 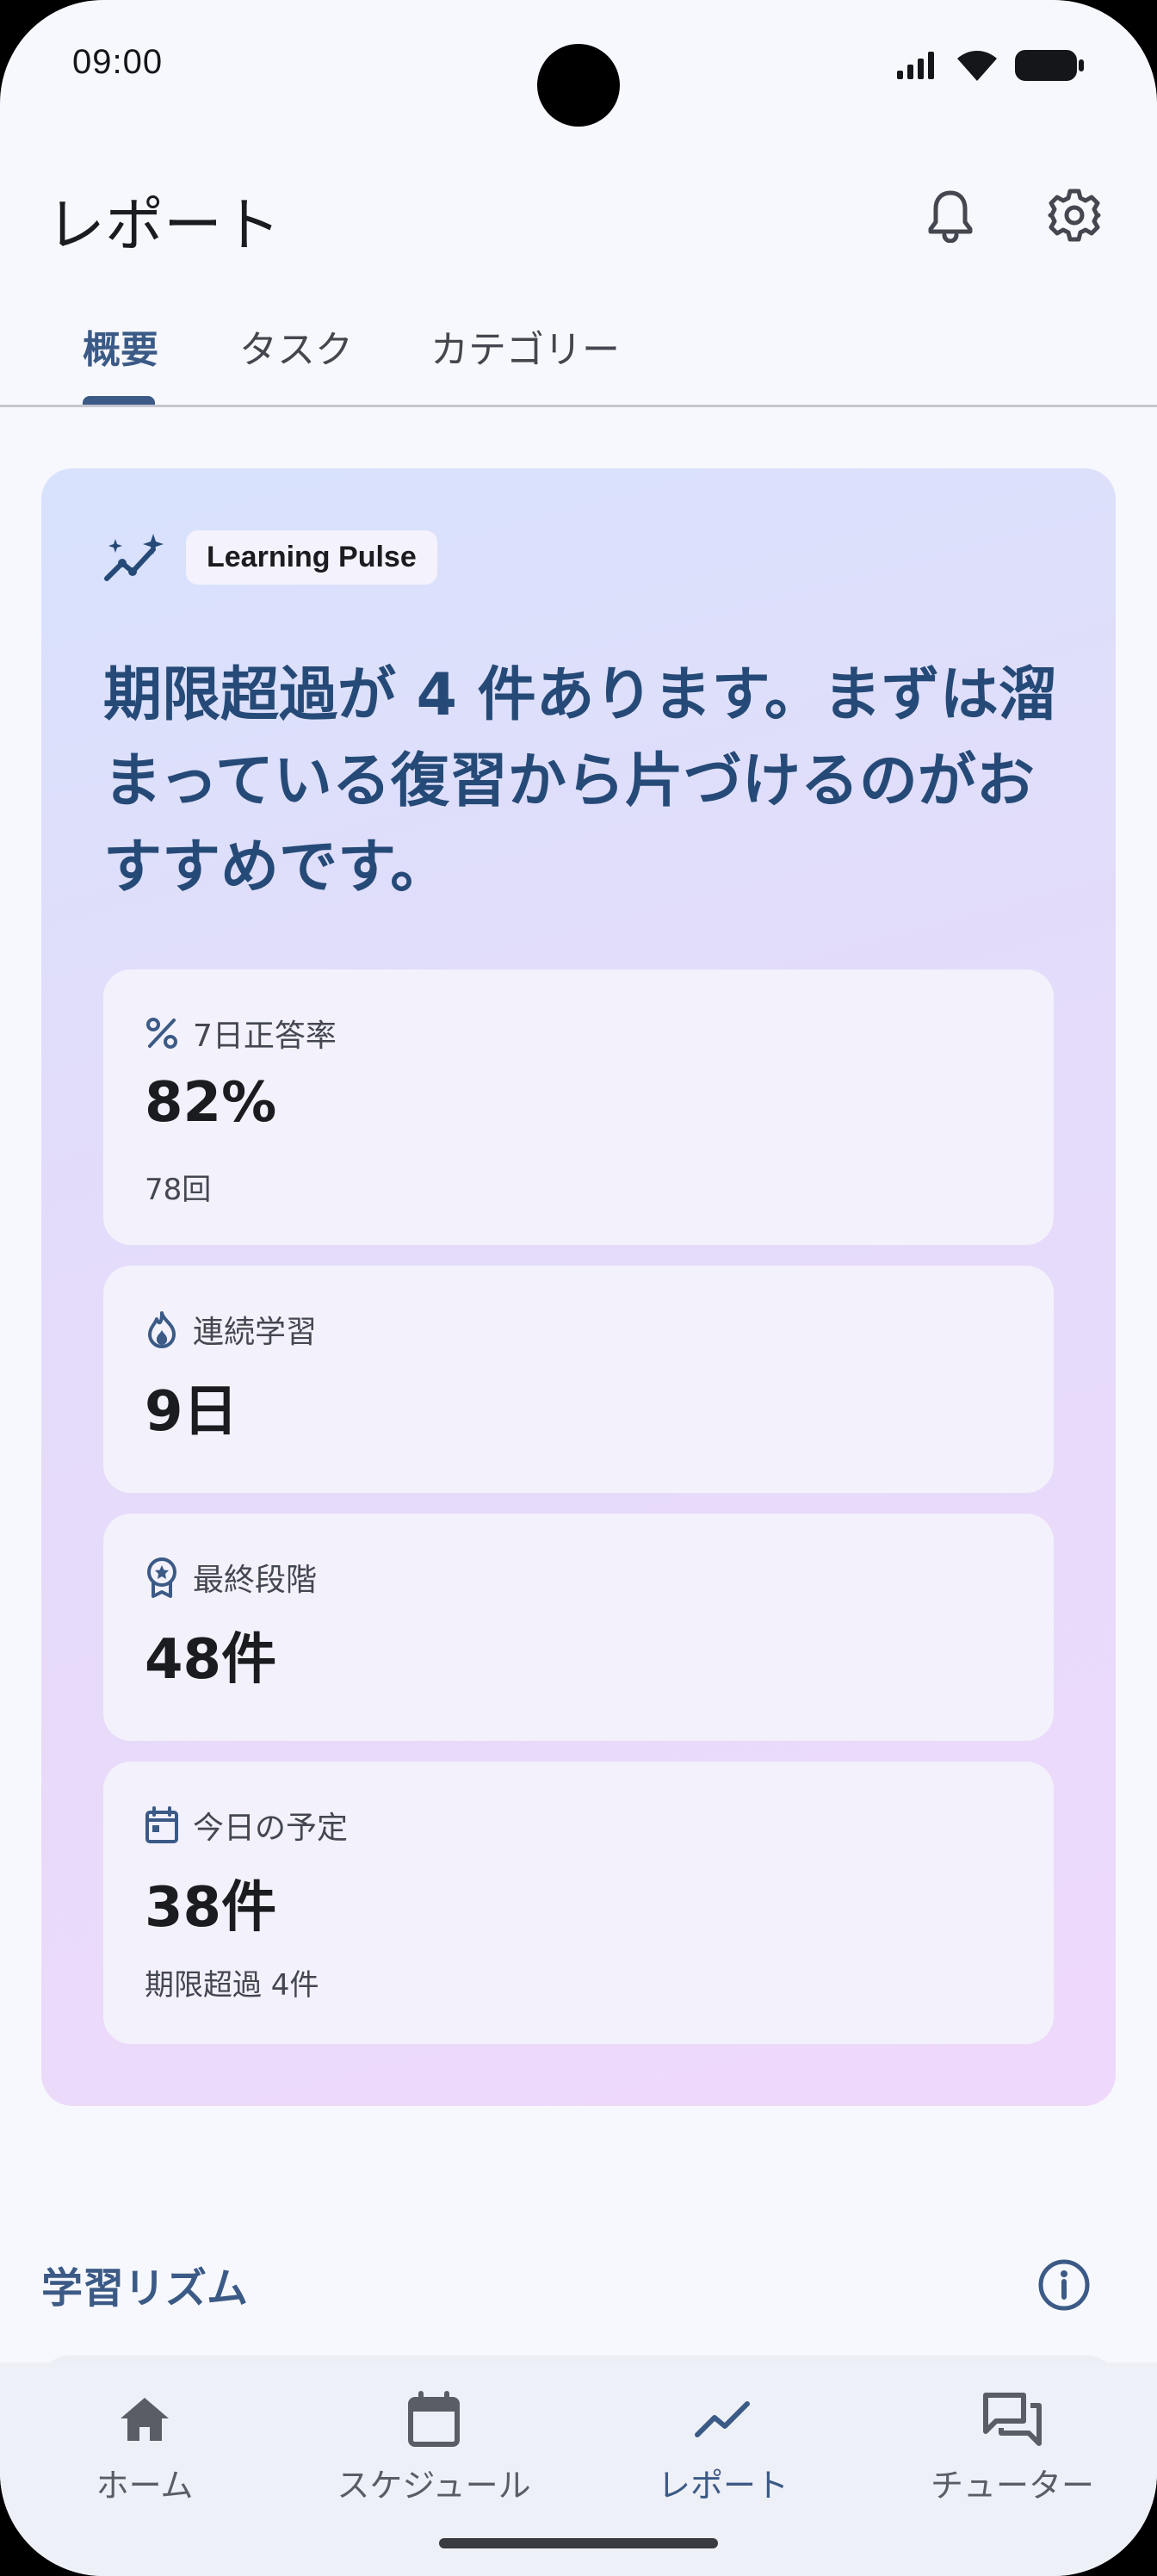 I want to click on tab-bar: 概要 タスク カテゴリー, so click(x=579, y=355).